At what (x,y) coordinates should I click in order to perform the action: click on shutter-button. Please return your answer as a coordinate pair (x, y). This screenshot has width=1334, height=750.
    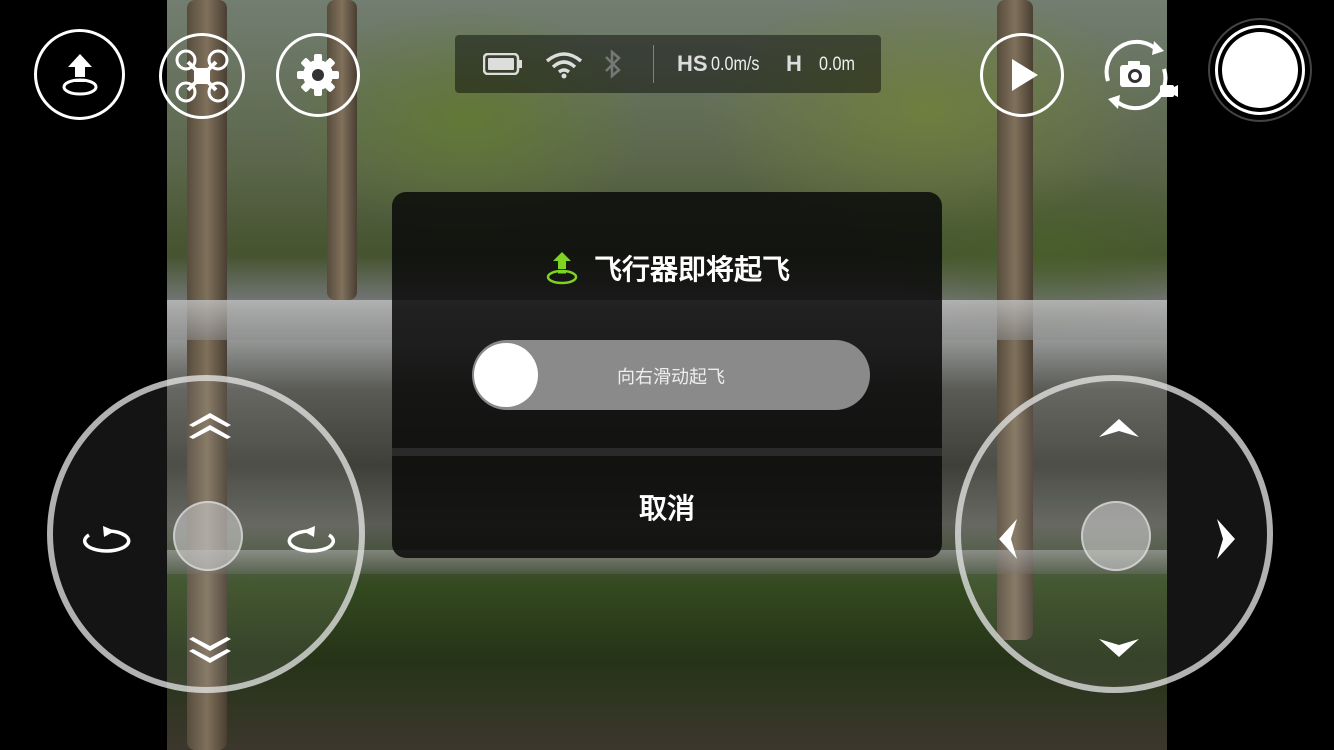
    Looking at the image, I should click on (1260, 70).